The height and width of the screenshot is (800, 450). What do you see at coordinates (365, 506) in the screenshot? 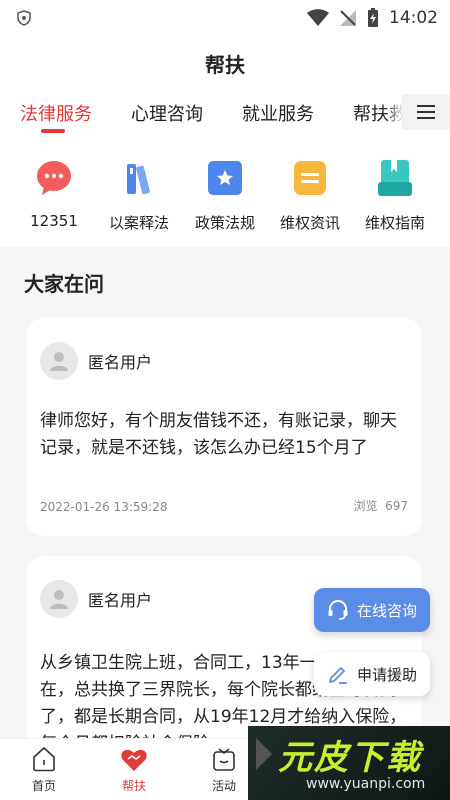
I see `view-label: 浏览` at bounding box center [365, 506].